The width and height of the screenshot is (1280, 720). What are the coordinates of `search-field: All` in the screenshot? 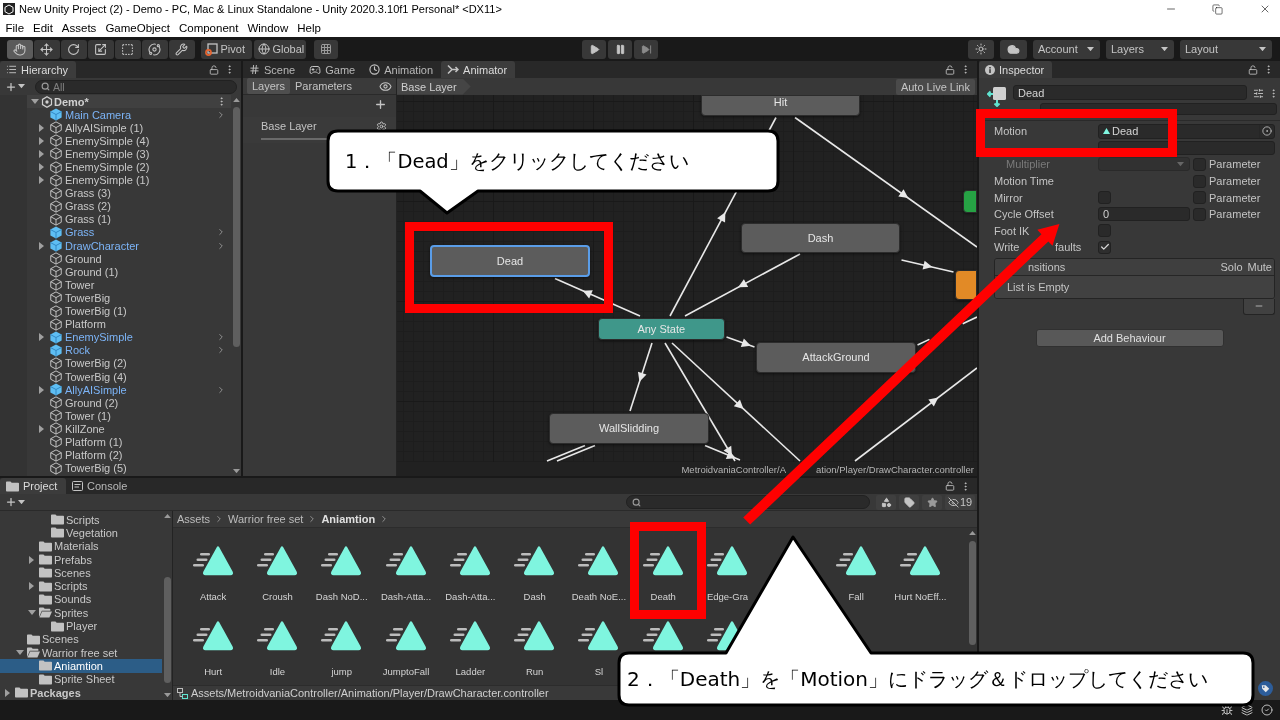 It's located at (136, 86).